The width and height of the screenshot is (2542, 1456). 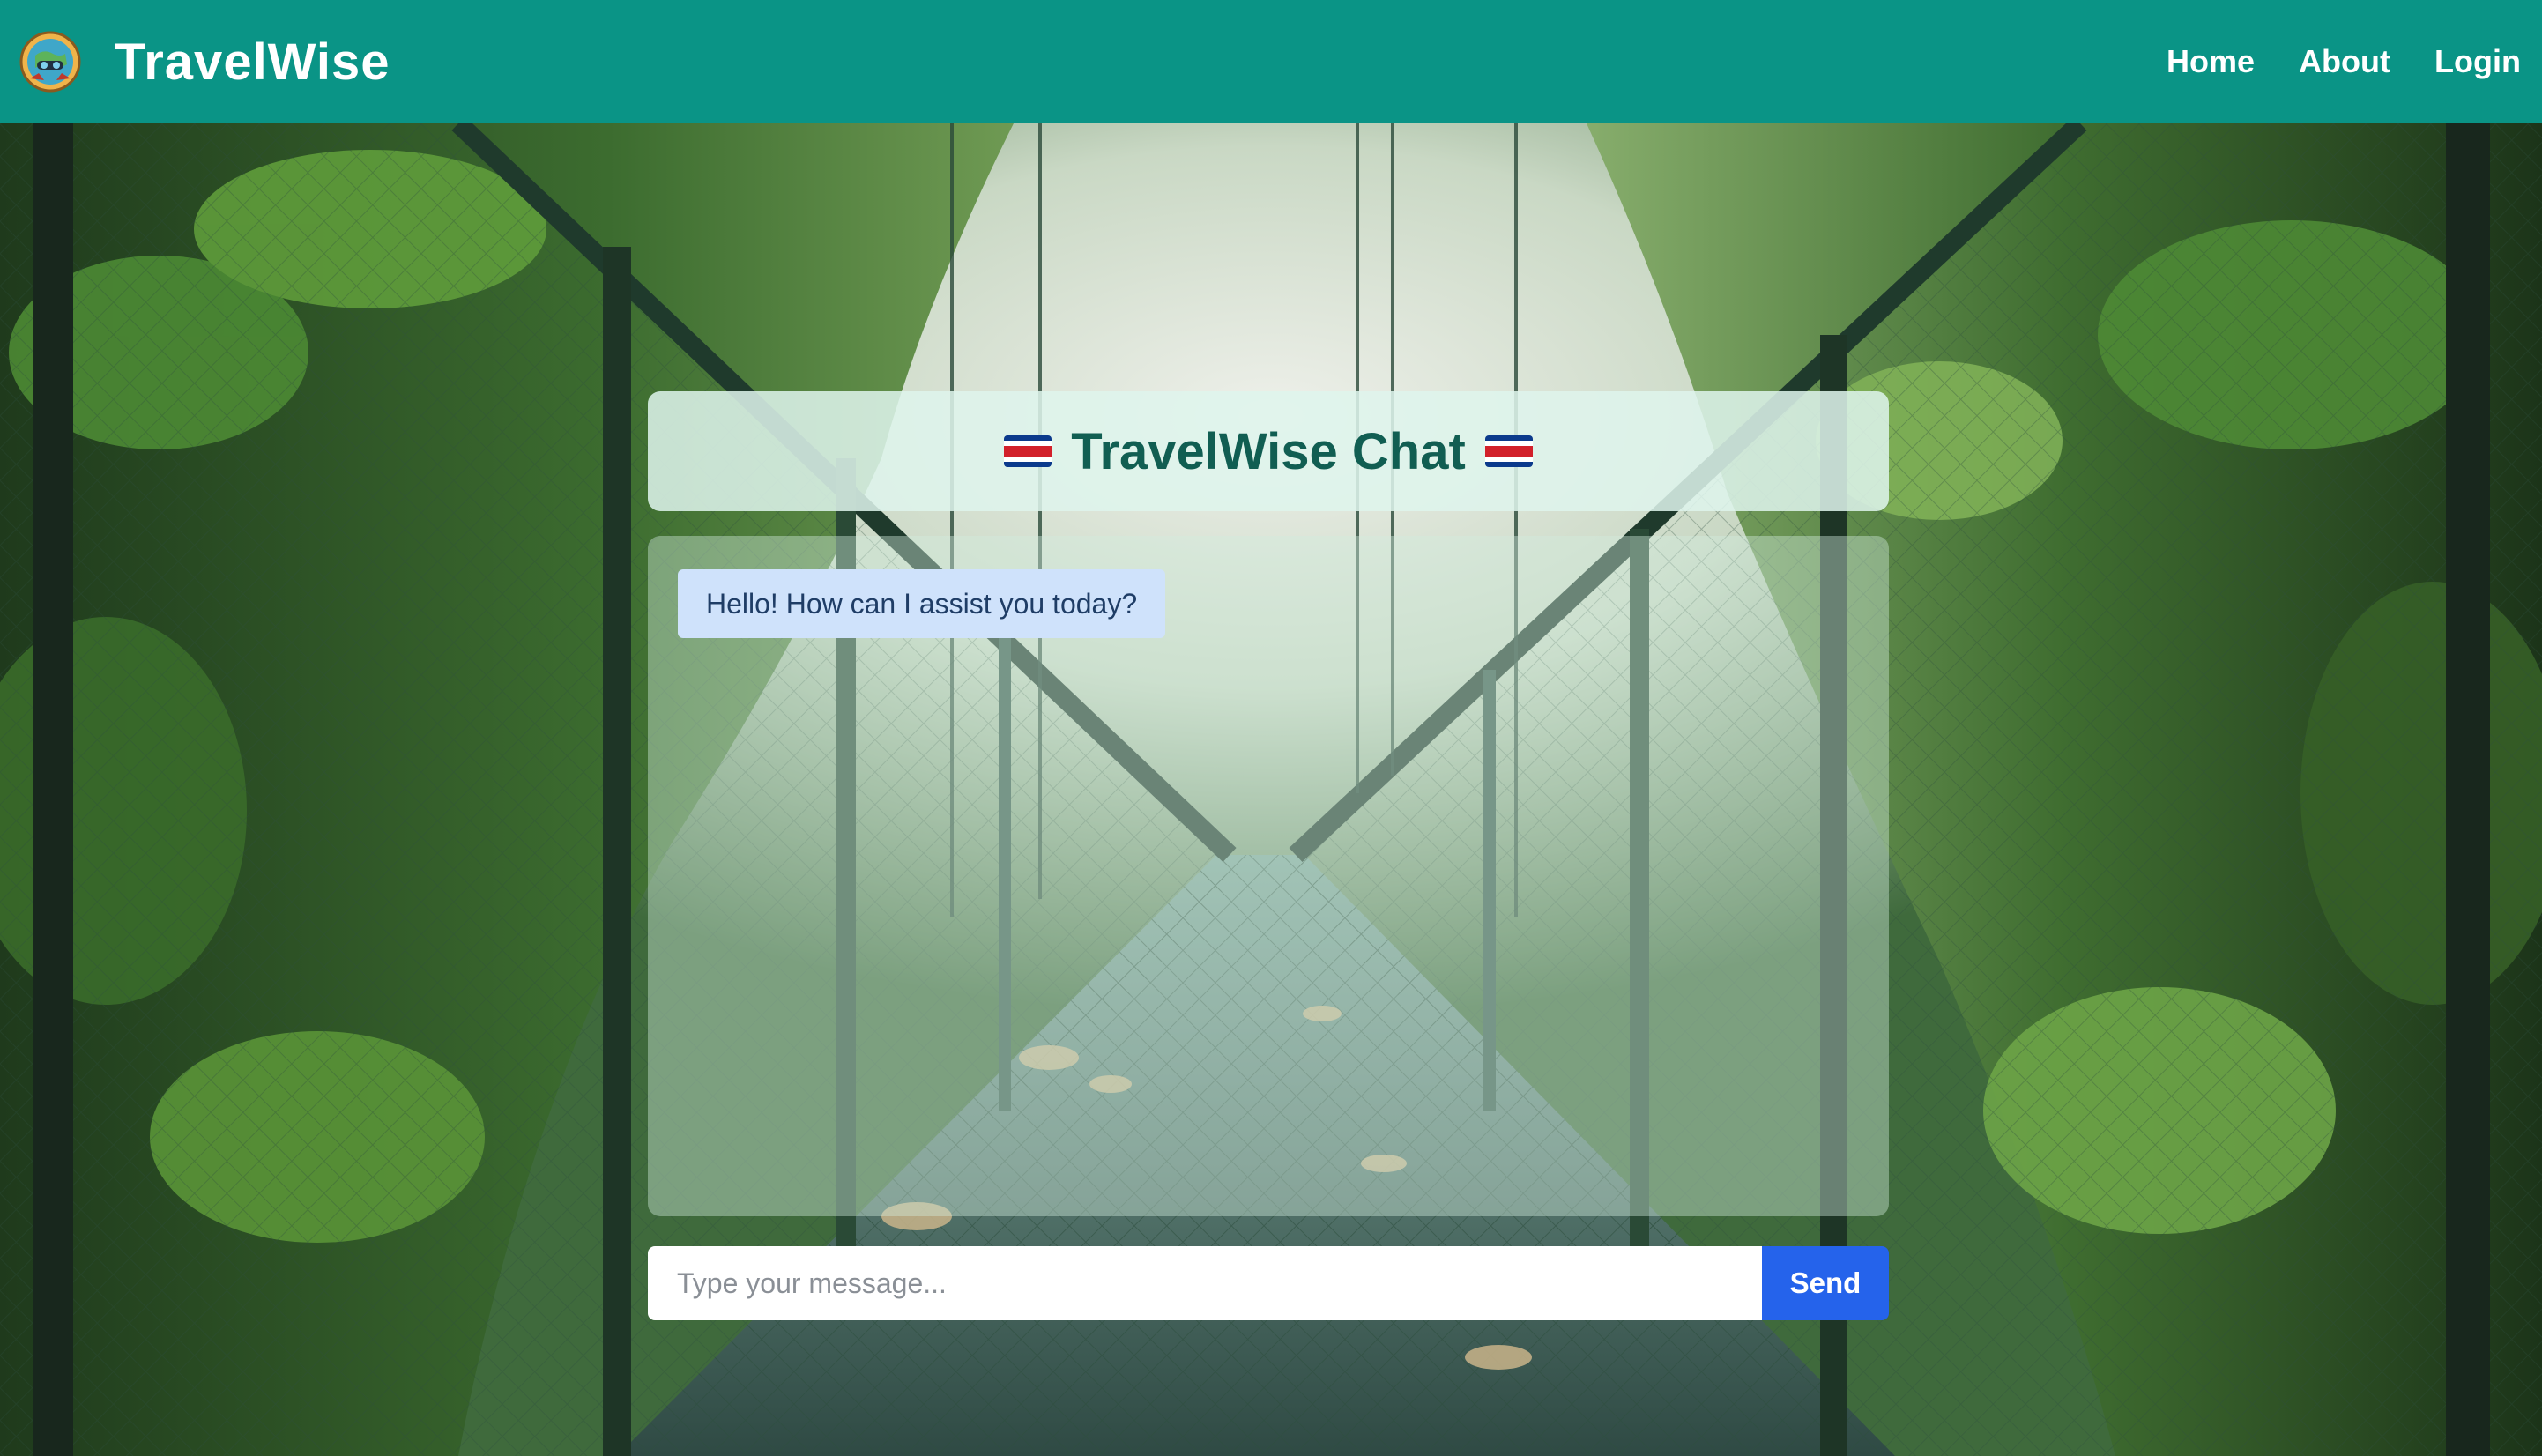 I want to click on chat-header: TravelWise Chat, so click(x=1269, y=451).